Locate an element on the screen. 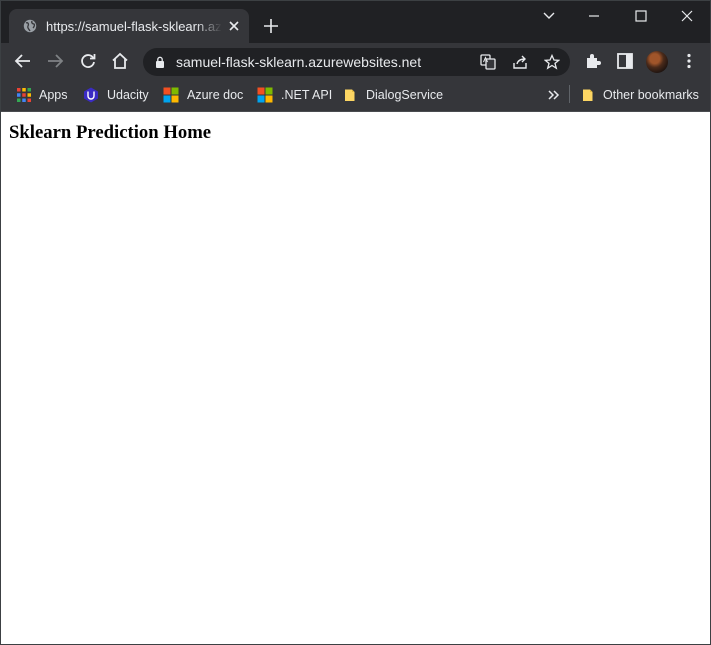 Image resolution: width=711 pixels, height=645 pixels. bookmark-apps: Apps is located at coordinates (44, 95).